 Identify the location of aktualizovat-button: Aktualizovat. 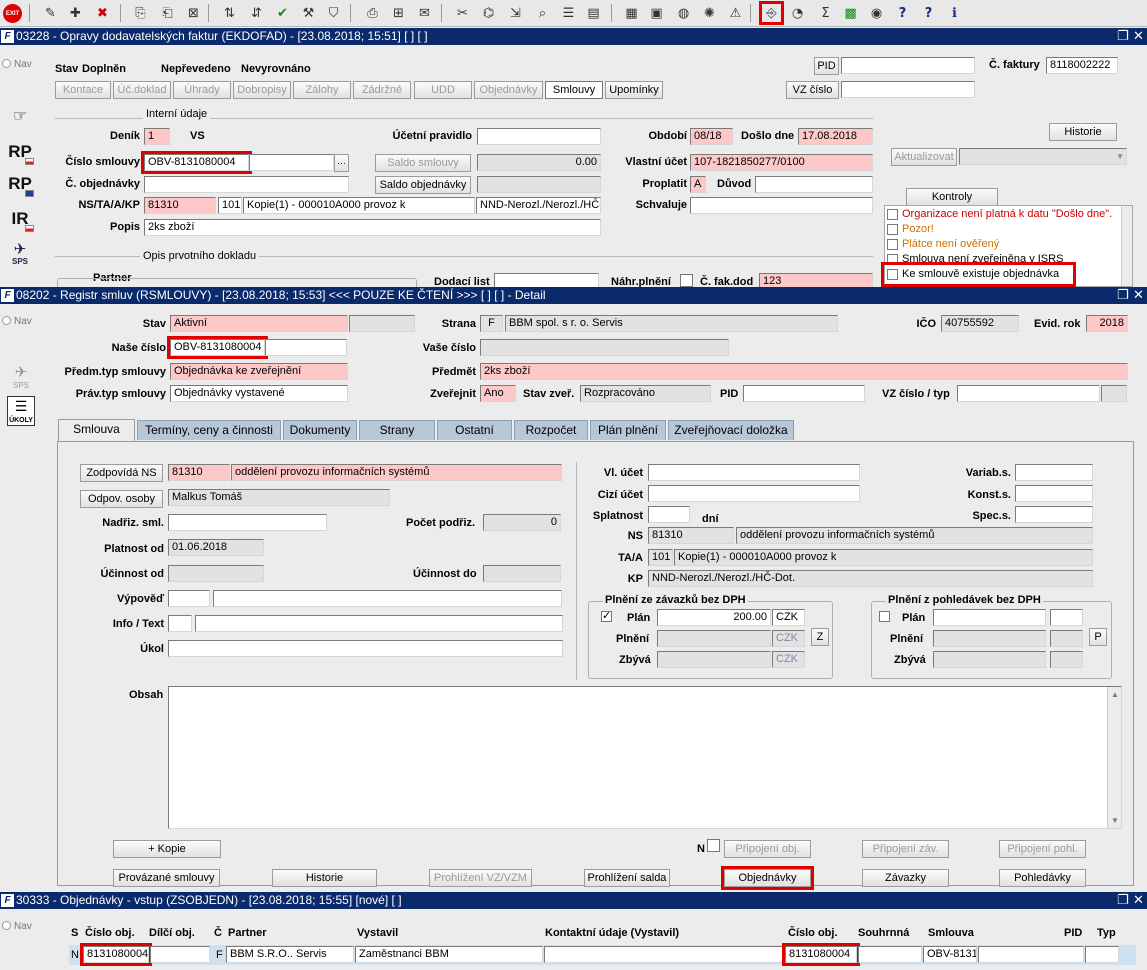
(924, 157).